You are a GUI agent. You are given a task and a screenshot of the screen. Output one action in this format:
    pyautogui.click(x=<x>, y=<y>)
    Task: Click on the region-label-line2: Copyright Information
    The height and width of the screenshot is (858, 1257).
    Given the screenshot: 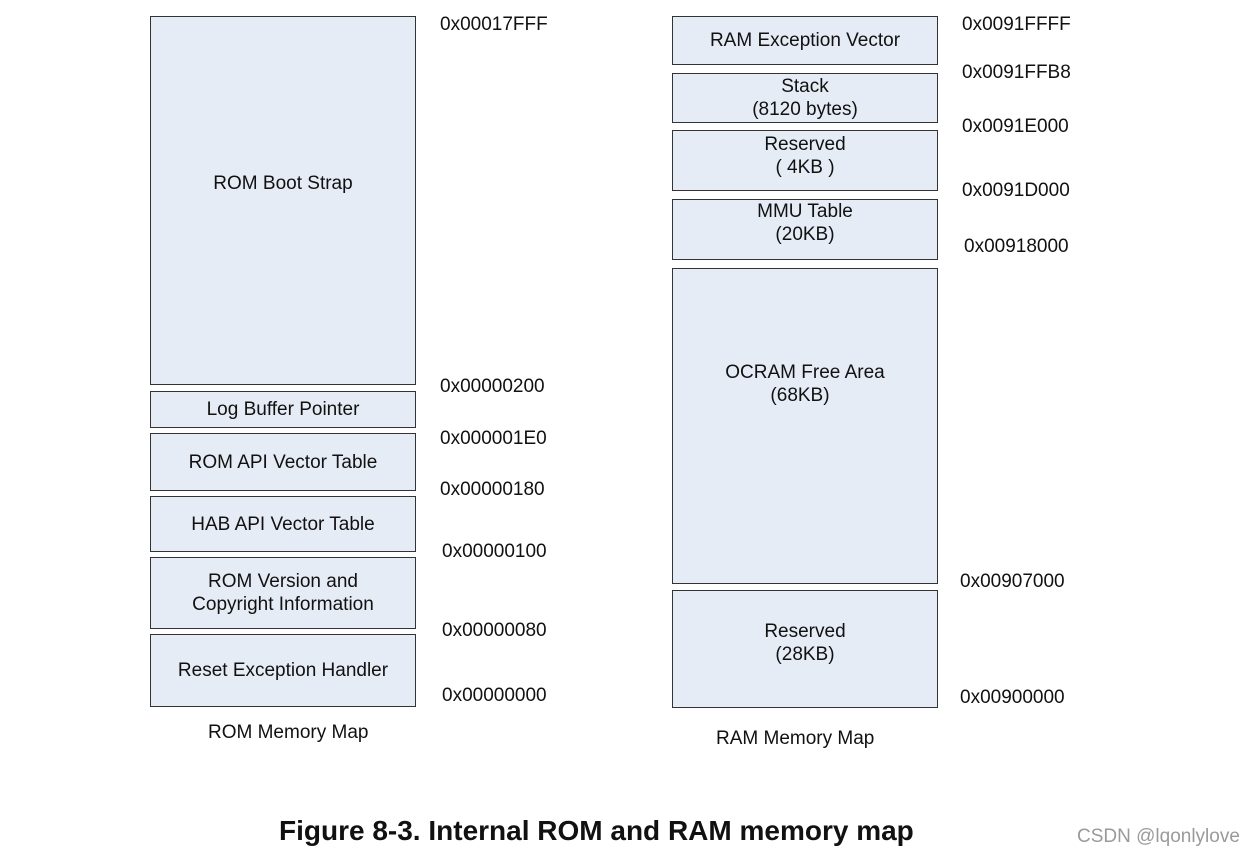 What is the action you would take?
    pyautogui.click(x=283, y=604)
    